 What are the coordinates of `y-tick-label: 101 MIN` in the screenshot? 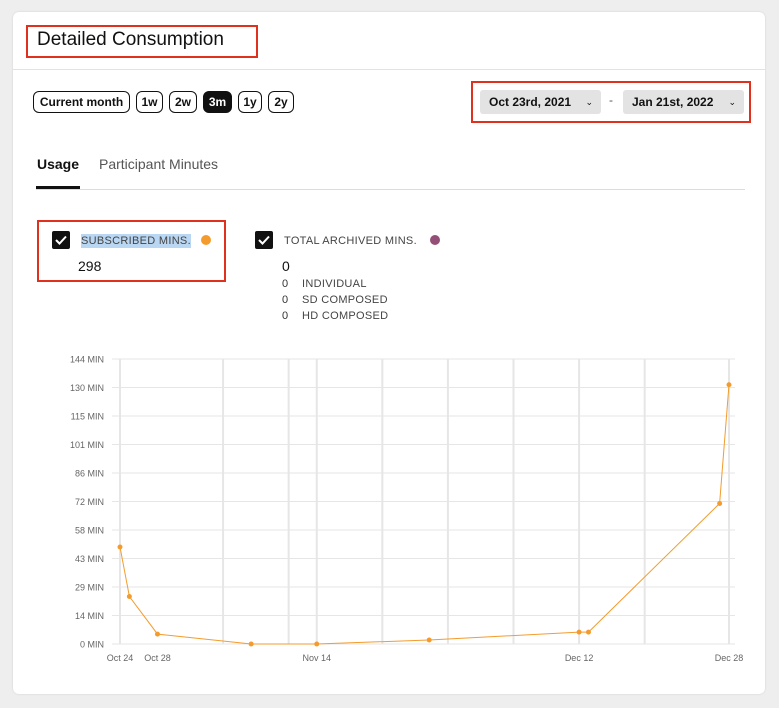 It's located at (87, 445).